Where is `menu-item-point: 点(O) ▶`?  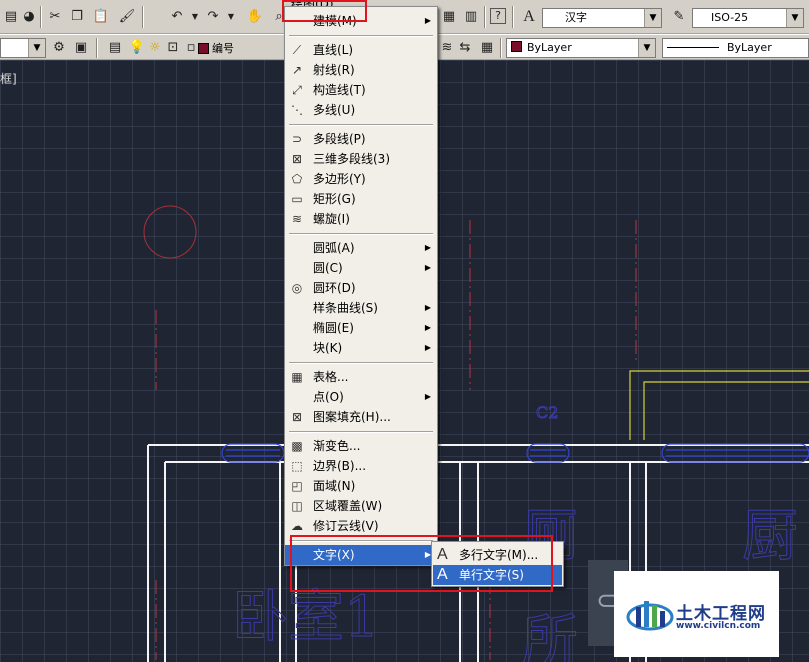 menu-item-point: 点(O) ▶ is located at coordinates (361, 397).